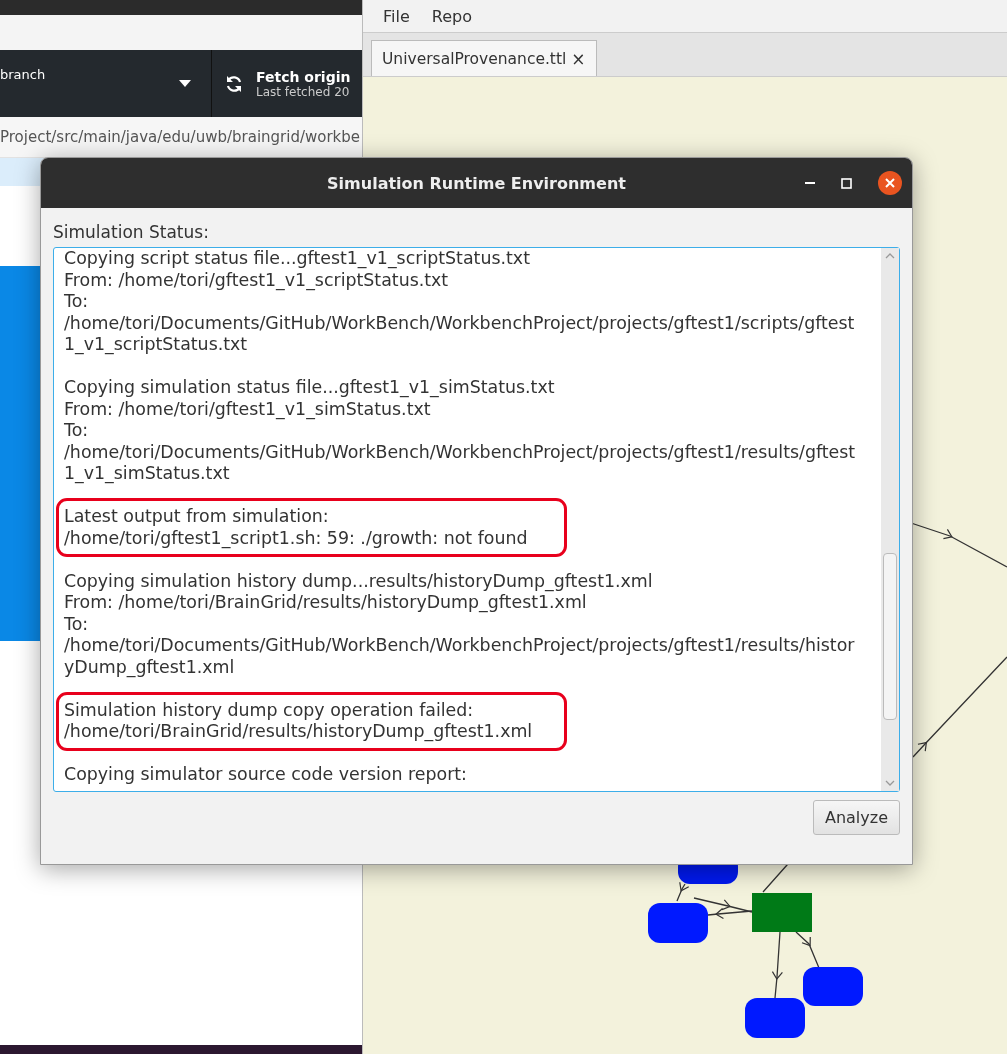 The width and height of the screenshot is (1007, 1054). Describe the element at coordinates (297, 259) in the screenshot. I see `log-line: Copying script status file...gftest1_v1_scriptStatus.txt` at that location.